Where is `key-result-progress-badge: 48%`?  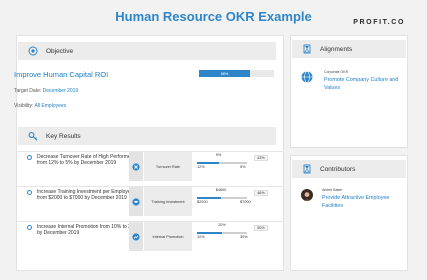 key-result-progress-badge: 48% is located at coordinates (261, 193).